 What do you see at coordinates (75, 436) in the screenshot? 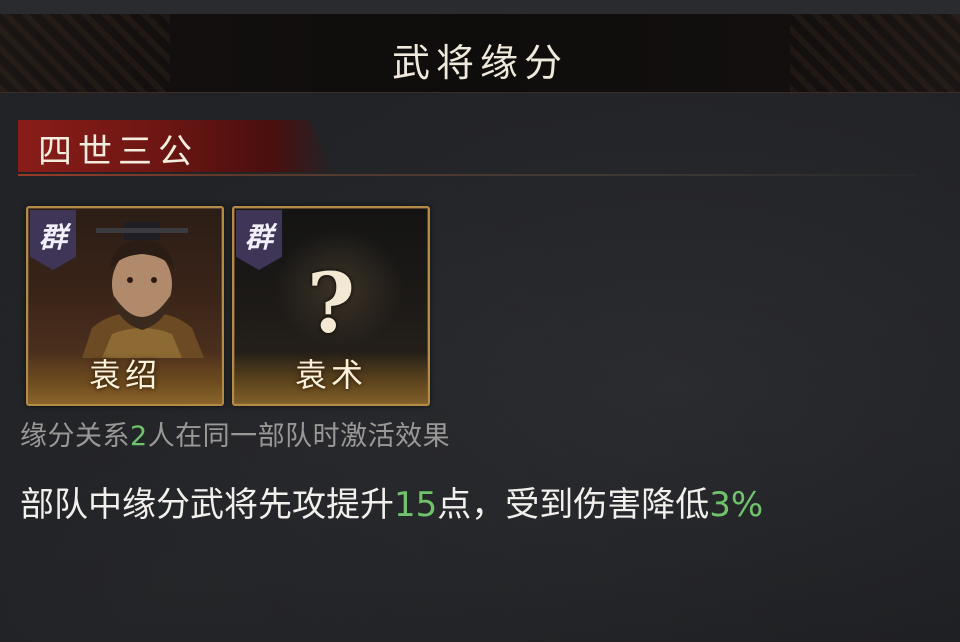
I see `condition-prefix: 缘分关系` at bounding box center [75, 436].